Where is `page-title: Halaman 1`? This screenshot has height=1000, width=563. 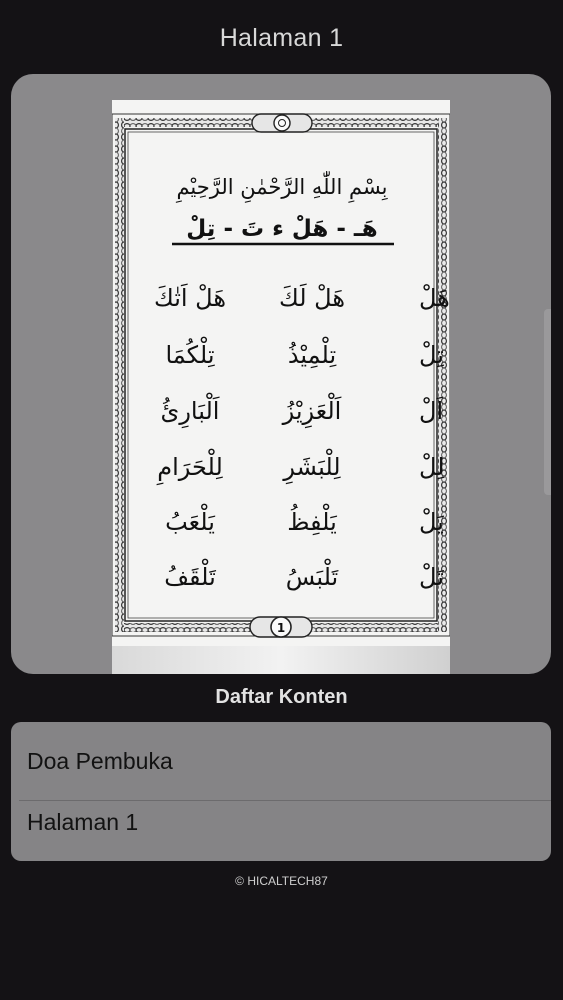 page-title: Halaman 1 is located at coordinates (281, 37).